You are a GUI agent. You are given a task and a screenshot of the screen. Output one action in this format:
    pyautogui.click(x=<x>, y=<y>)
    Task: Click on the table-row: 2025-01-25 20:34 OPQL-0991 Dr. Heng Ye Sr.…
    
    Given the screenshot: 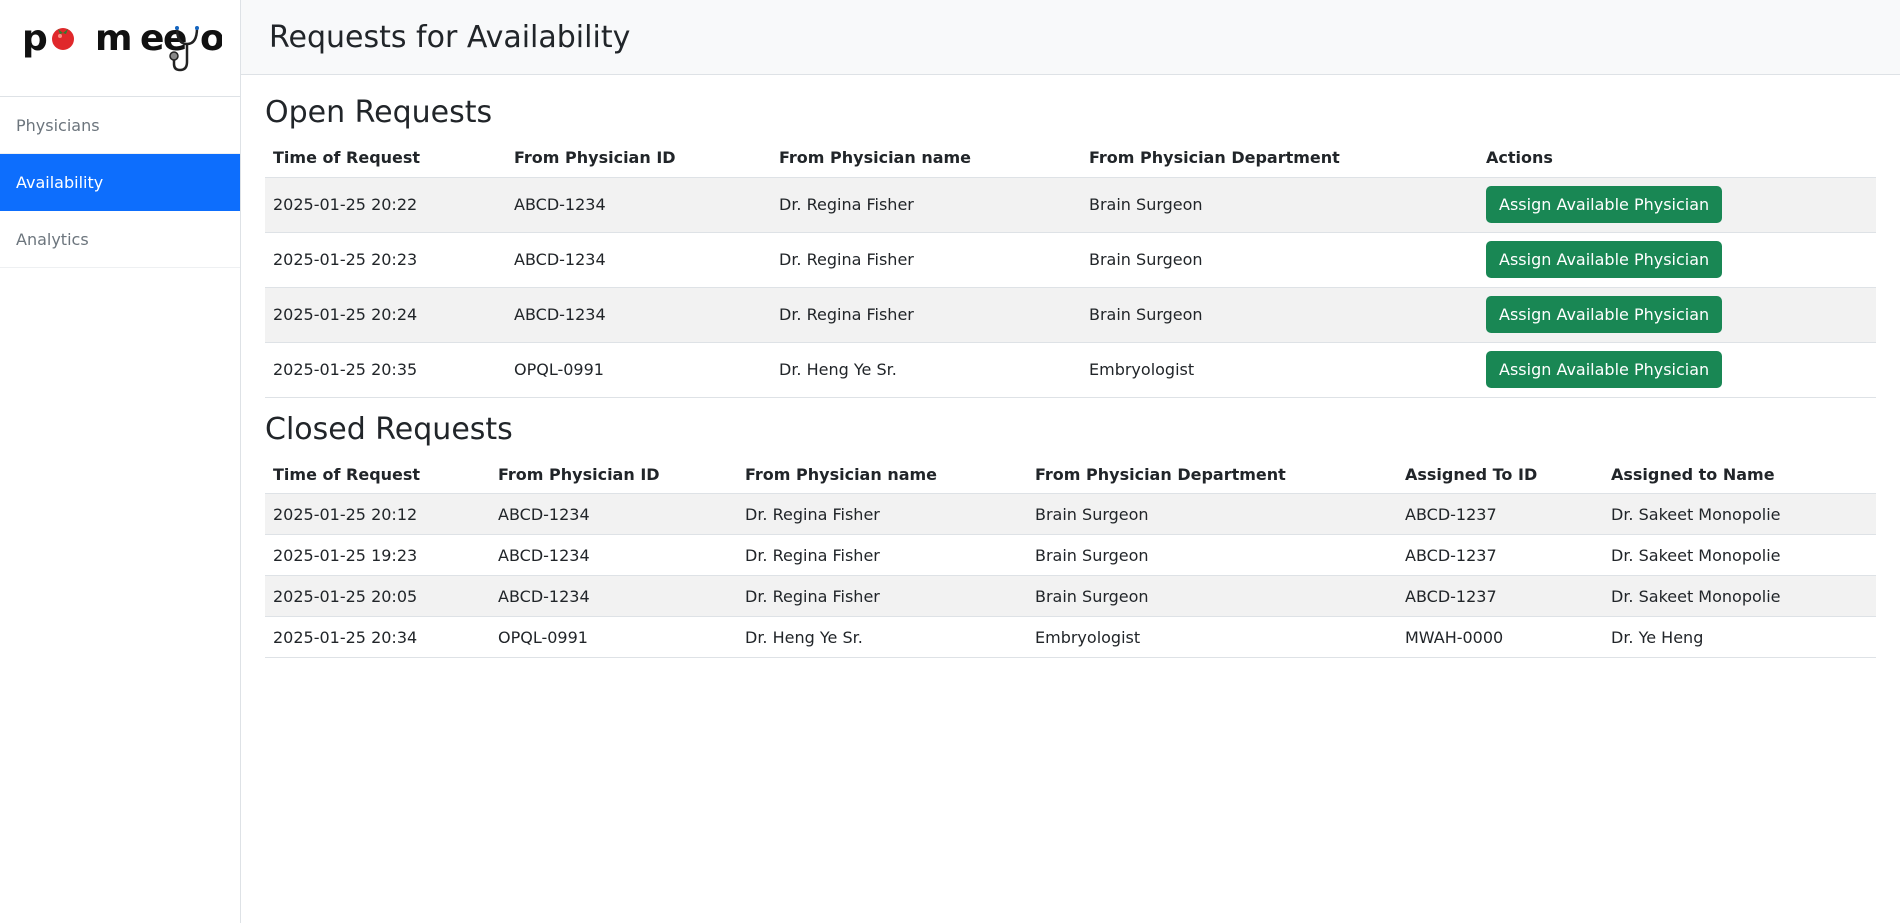 What is the action you would take?
    pyautogui.click(x=1070, y=637)
    